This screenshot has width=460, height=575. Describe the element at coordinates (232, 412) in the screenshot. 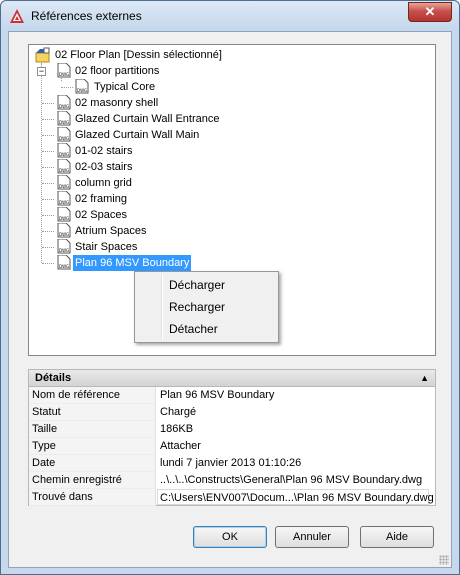

I see `details-row: Statut Chargé` at that location.